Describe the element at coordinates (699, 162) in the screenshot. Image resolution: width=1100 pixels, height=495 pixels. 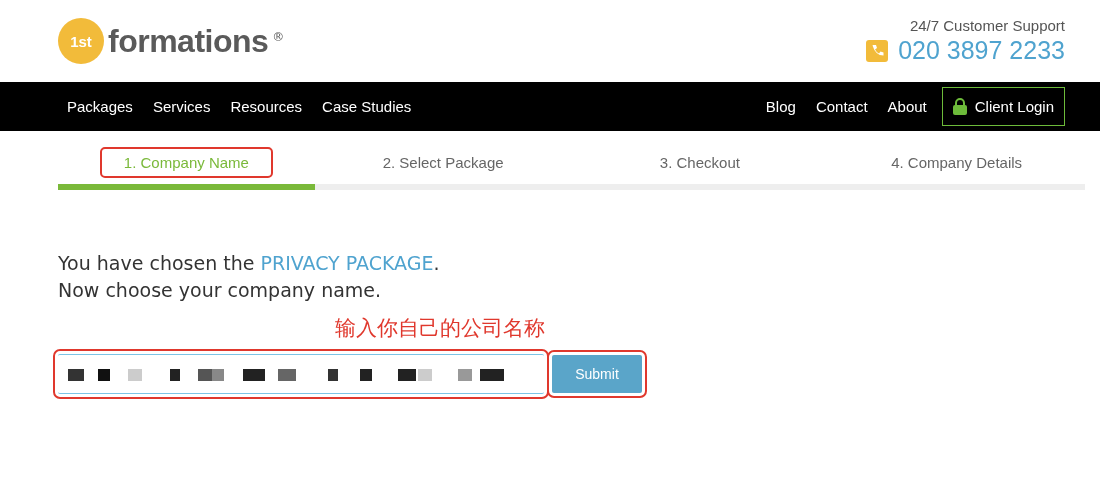
I see `step-tab: 3. Checkout` at that location.